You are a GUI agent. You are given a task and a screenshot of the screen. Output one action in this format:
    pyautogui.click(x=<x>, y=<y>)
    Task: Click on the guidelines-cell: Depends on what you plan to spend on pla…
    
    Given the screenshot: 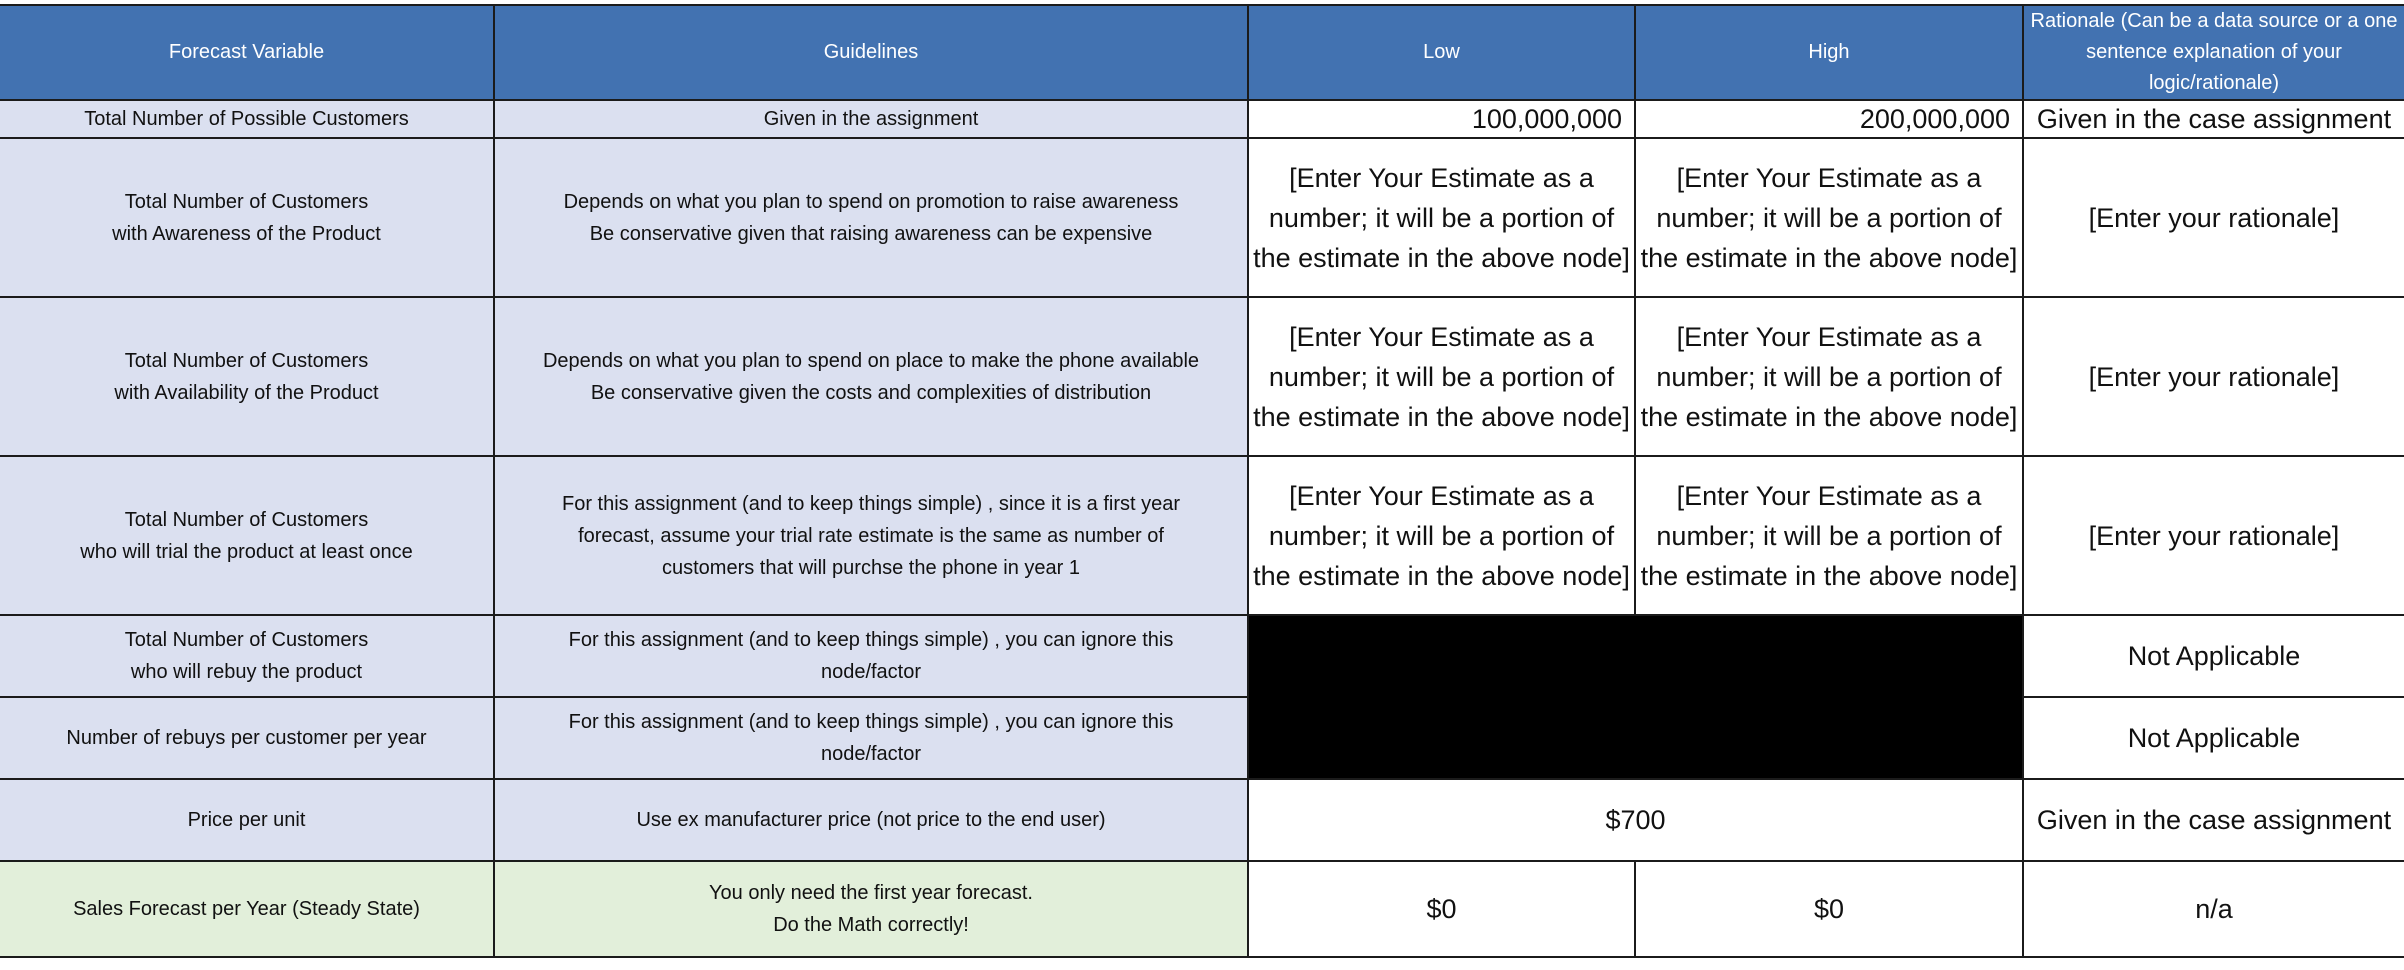 What is the action you would take?
    pyautogui.click(x=871, y=376)
    